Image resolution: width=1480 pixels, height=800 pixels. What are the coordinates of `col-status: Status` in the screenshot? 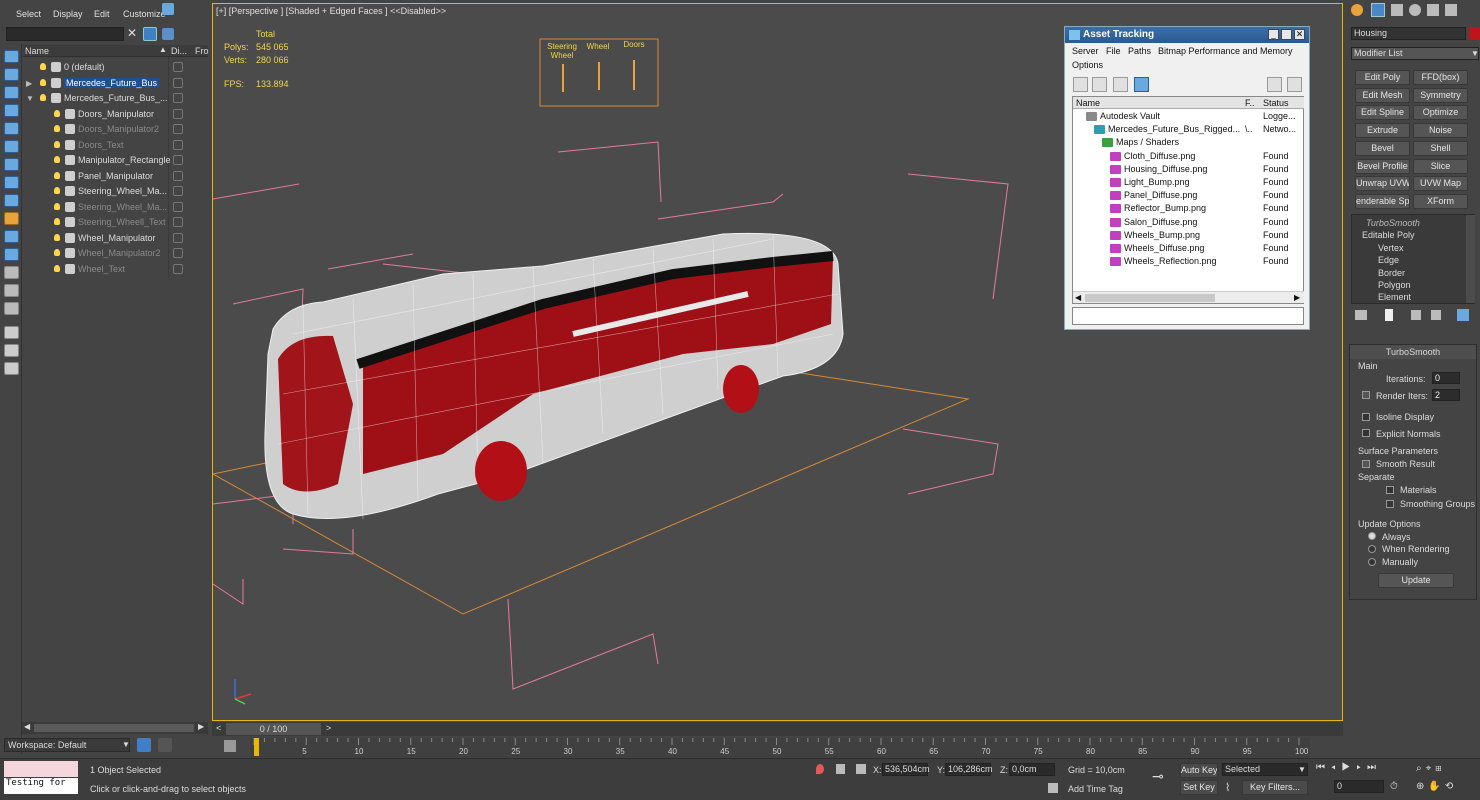 It's located at (1276, 103).